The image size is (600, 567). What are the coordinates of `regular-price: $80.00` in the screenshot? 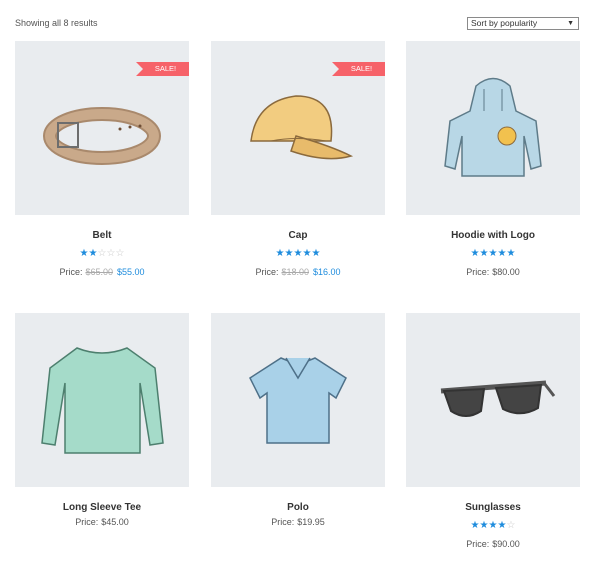 It's located at (506, 272).